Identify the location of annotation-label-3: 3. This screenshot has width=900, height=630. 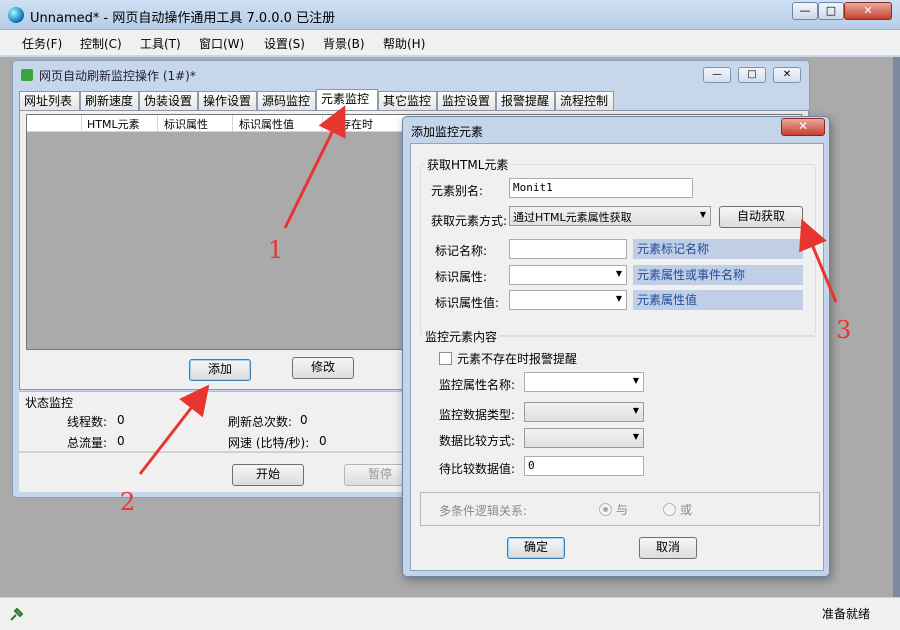
(844, 330).